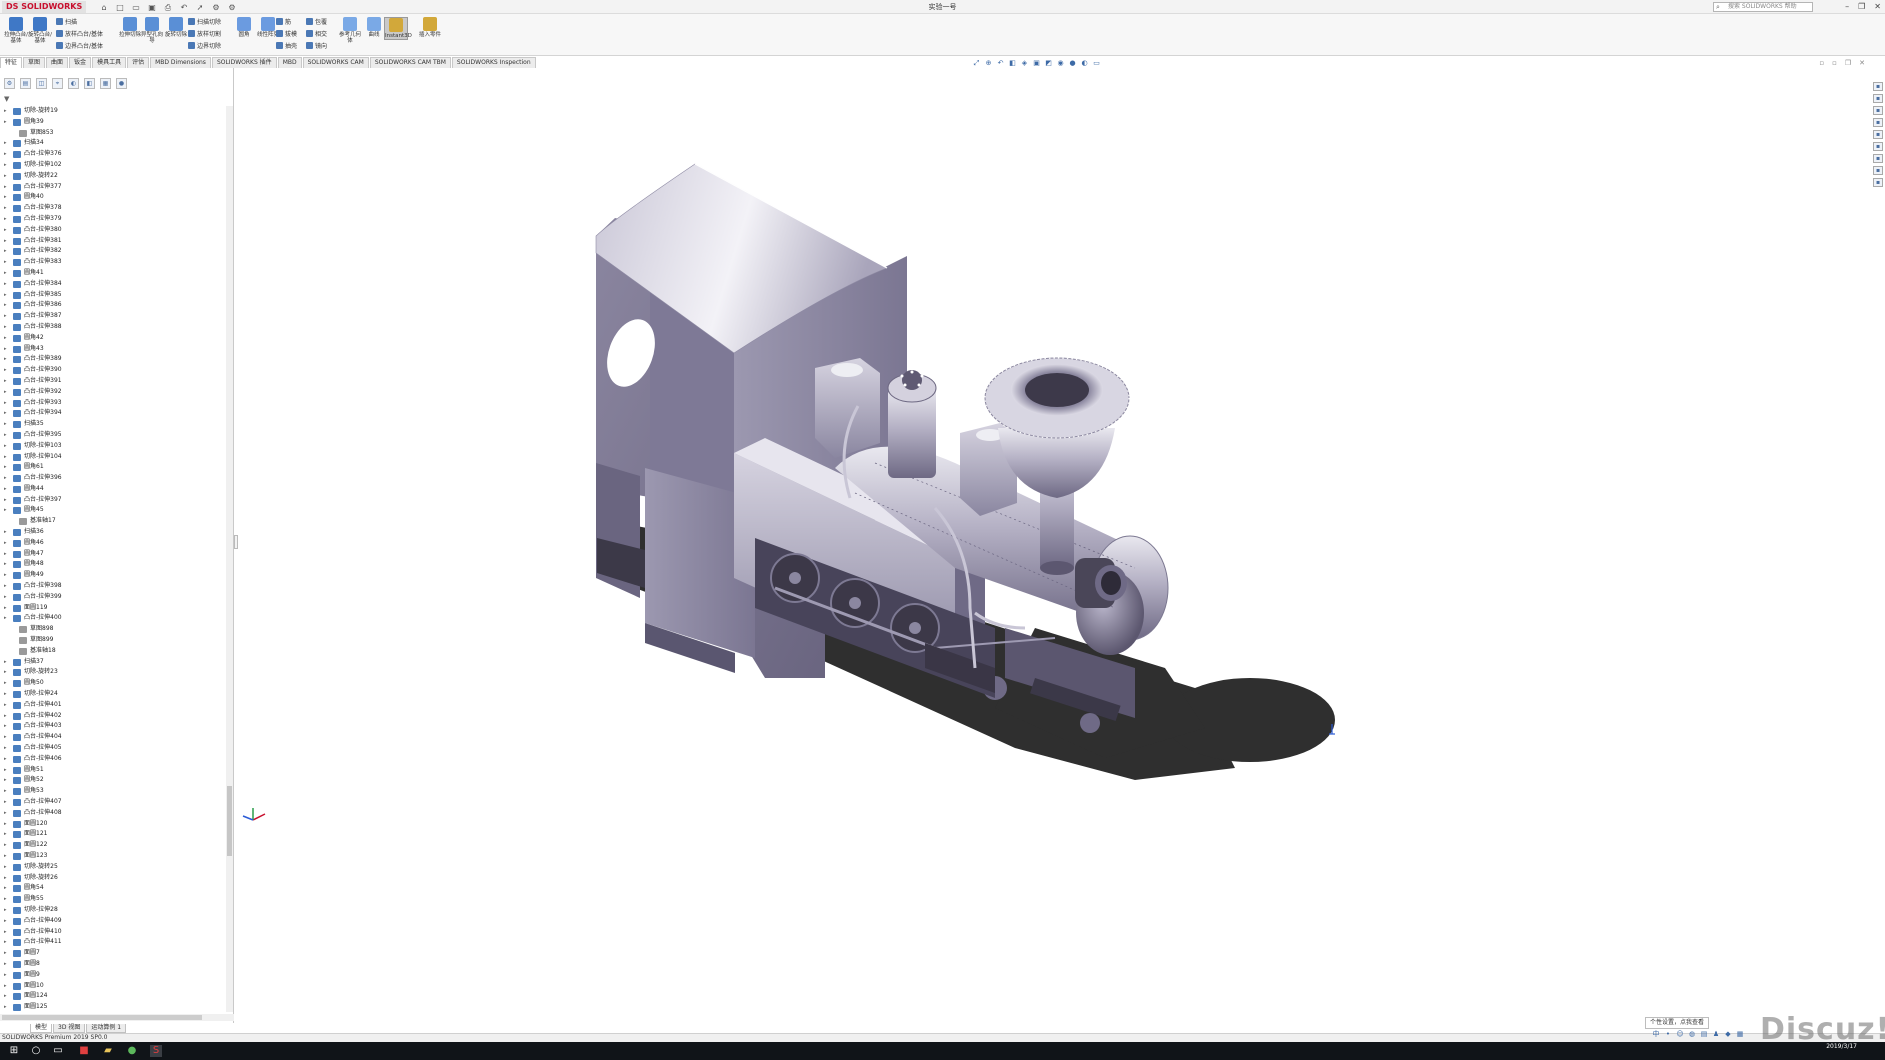 This screenshot has height=1060, width=1885. What do you see at coordinates (113, 543) in the screenshot?
I see `tree-item: ▸ 圆角46` at bounding box center [113, 543].